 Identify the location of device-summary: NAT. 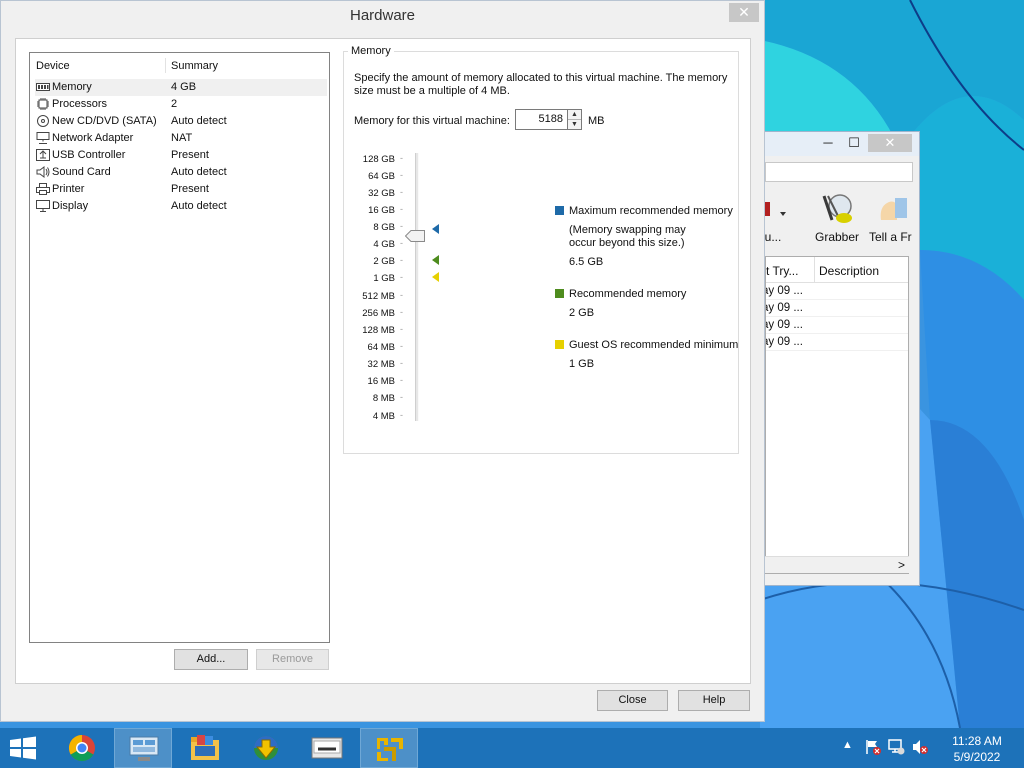
(182, 138).